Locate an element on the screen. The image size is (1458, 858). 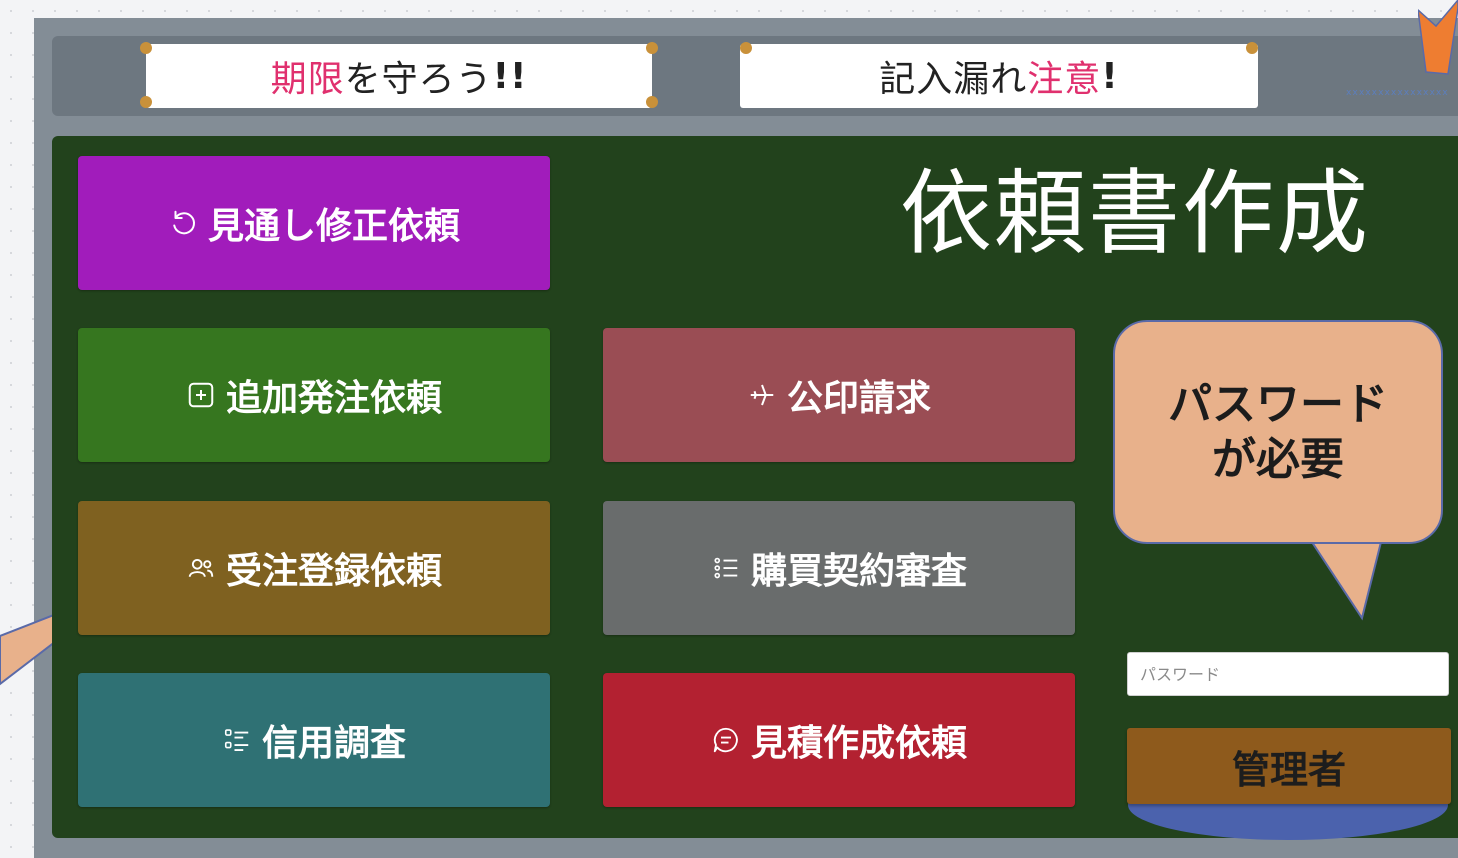
orange-arrow-shape is located at coordinates (1438, 37).